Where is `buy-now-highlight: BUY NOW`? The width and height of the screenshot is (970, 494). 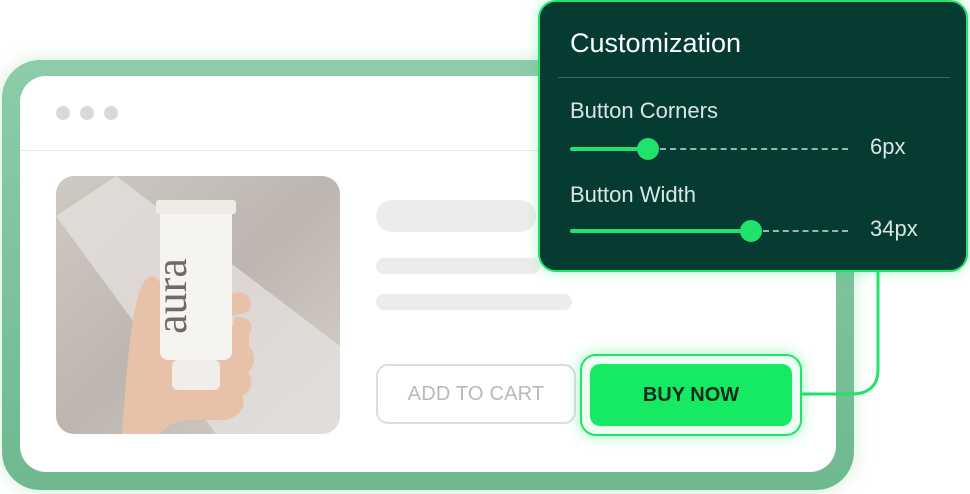 buy-now-highlight: BUY NOW is located at coordinates (691, 395).